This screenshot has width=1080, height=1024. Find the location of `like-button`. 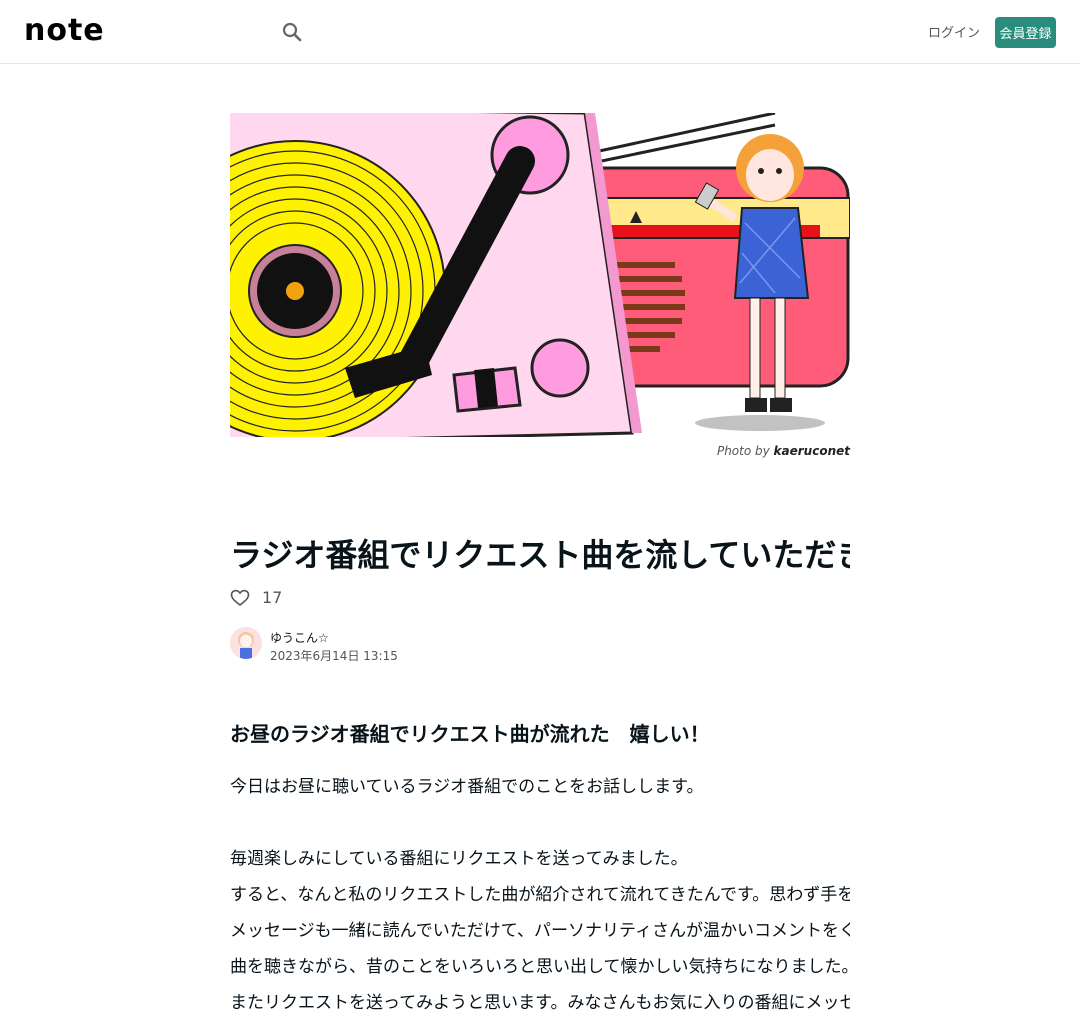

like-button is located at coordinates (240, 598).